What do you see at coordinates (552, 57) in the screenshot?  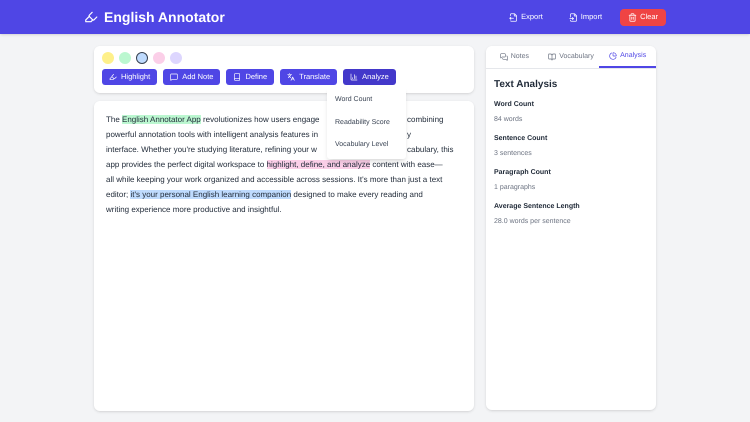 I see `open-book-icon` at bounding box center [552, 57].